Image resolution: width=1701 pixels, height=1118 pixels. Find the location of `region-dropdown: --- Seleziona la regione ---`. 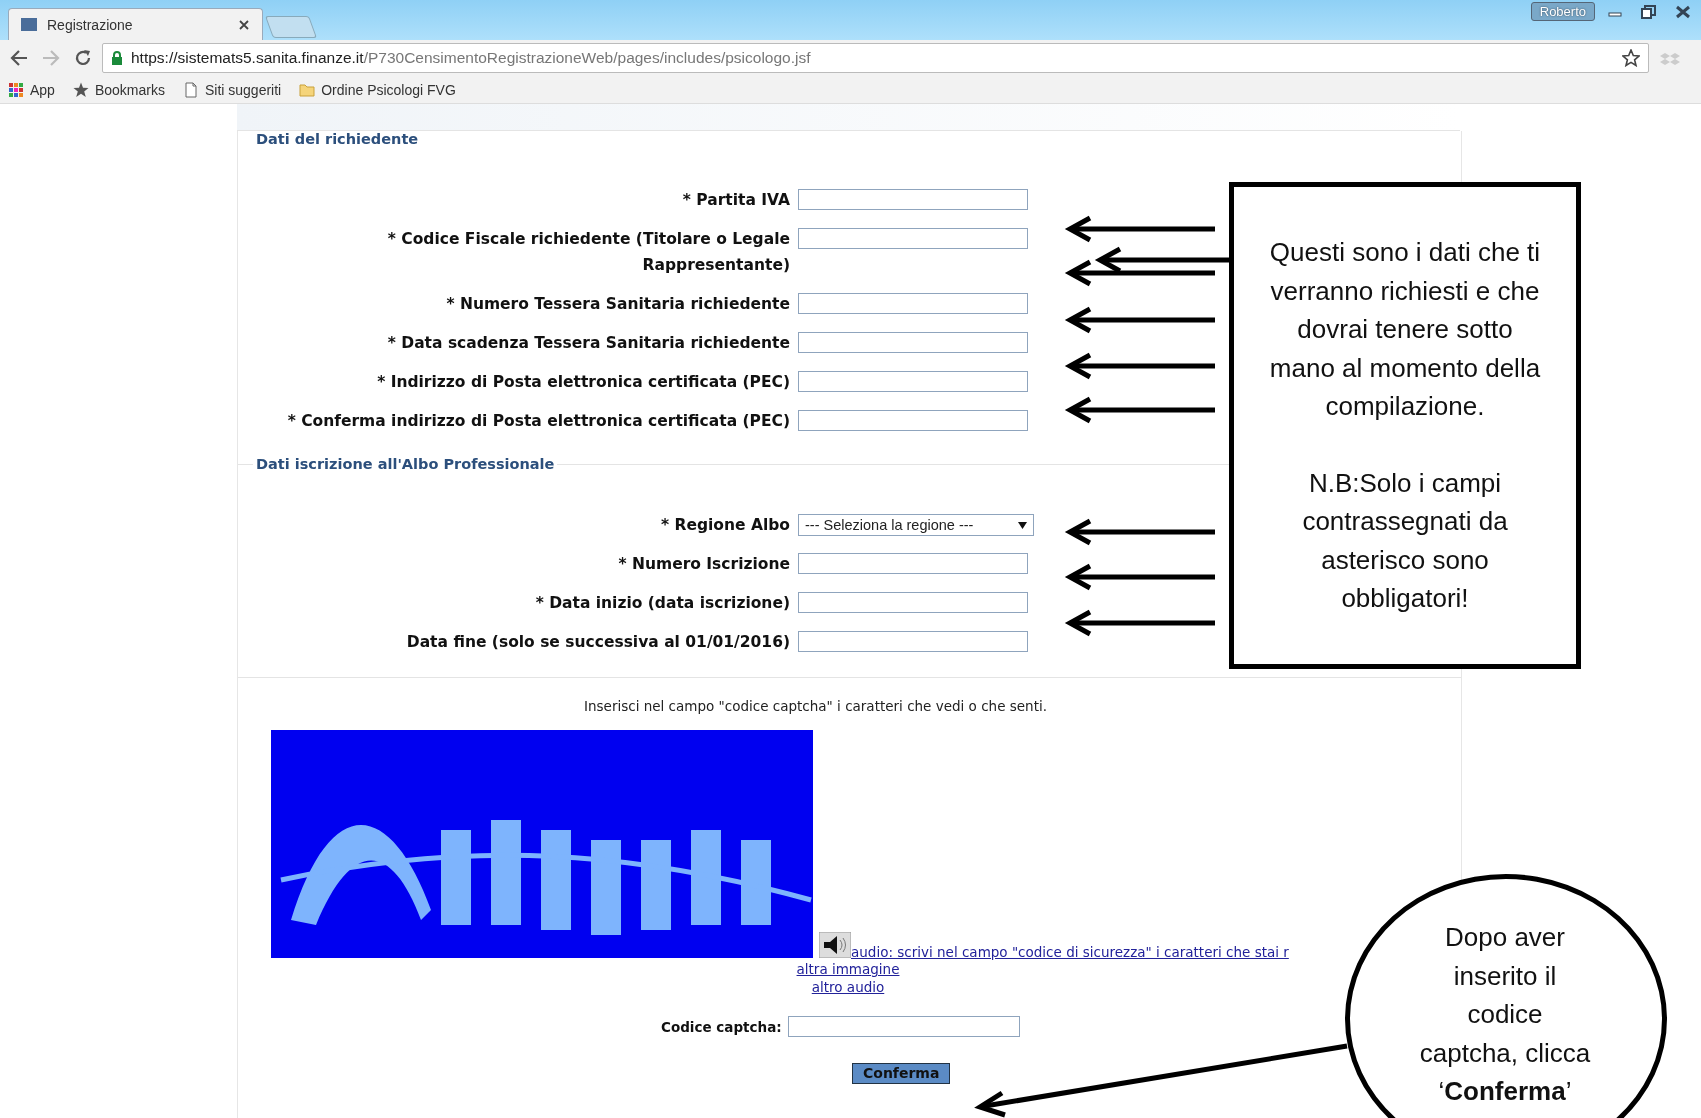

region-dropdown: --- Seleziona la regione --- is located at coordinates (916, 525).